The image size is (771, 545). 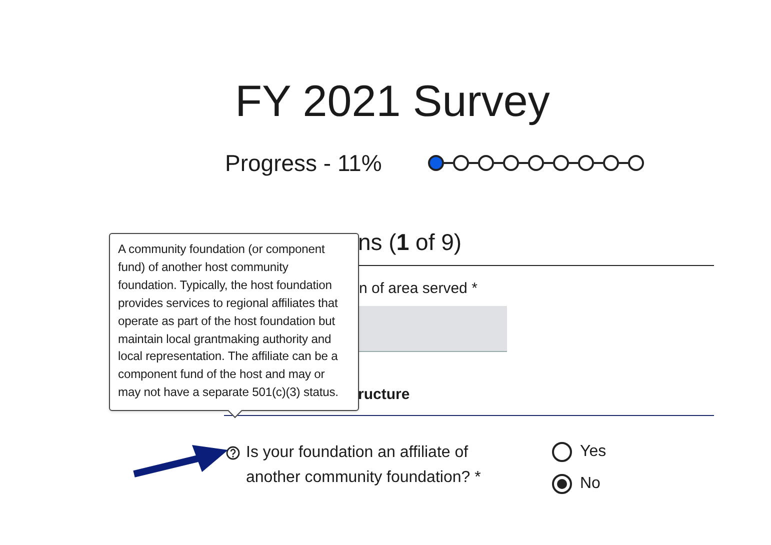 What do you see at coordinates (418, 288) in the screenshot?
I see `field-label: n of area served *` at bounding box center [418, 288].